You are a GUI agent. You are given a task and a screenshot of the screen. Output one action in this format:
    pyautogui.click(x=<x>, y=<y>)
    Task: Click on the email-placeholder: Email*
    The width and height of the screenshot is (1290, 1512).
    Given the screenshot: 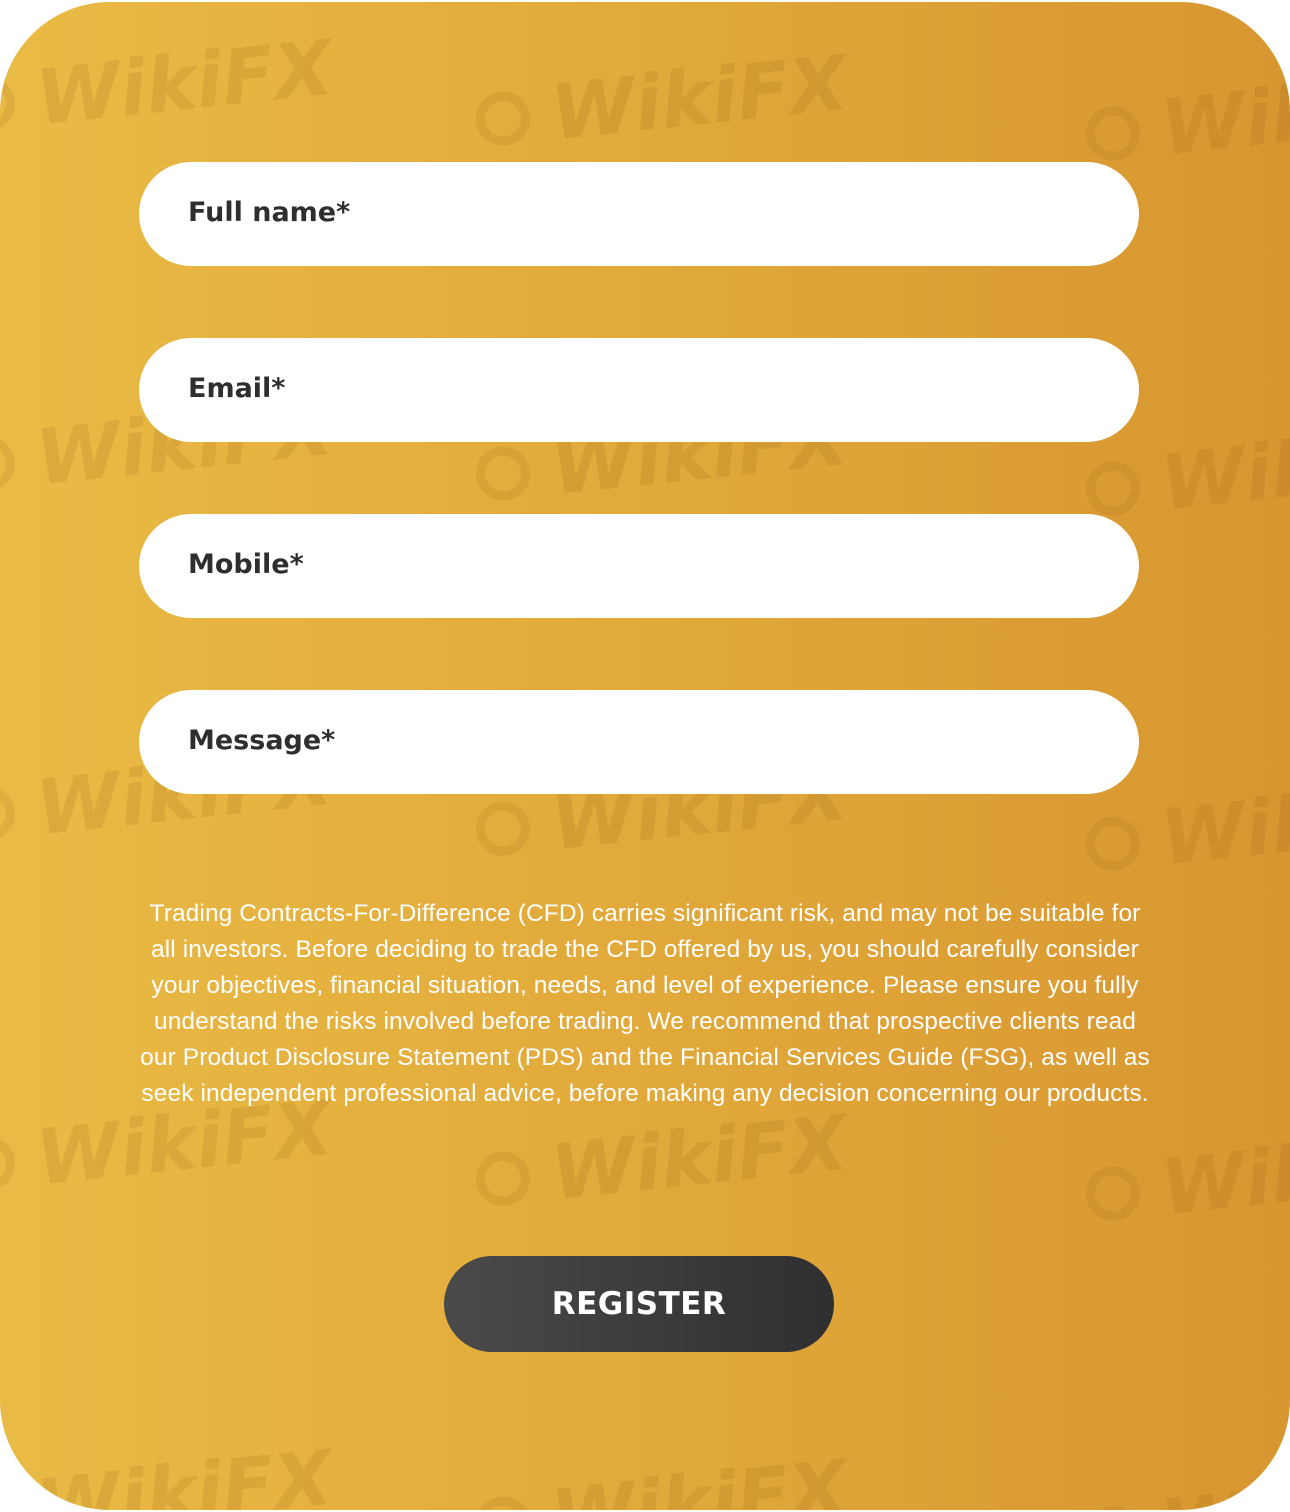 What is the action you would take?
    pyautogui.click(x=237, y=388)
    